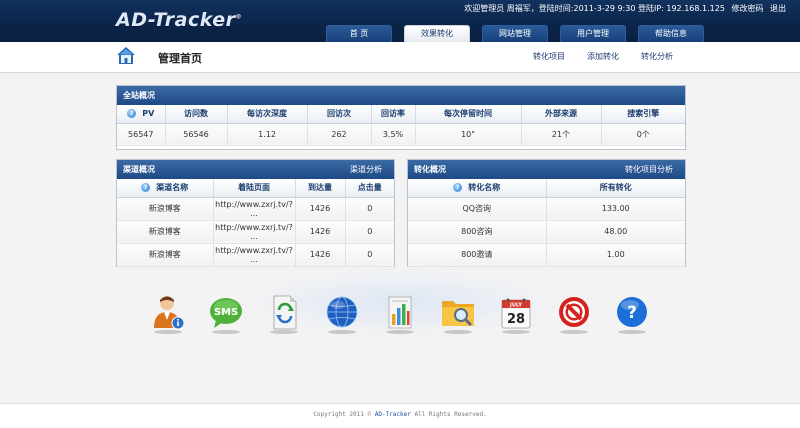  What do you see at coordinates (141, 134) in the screenshot?
I see `cell-pv: 56547` at bounding box center [141, 134].